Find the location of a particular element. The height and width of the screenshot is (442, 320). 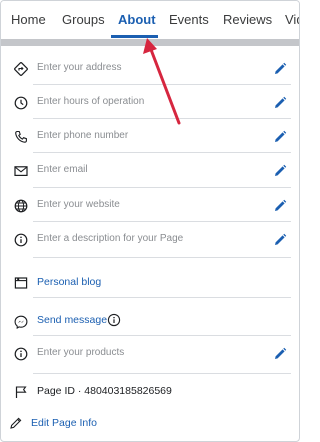

clock-icon is located at coordinates (21, 103).